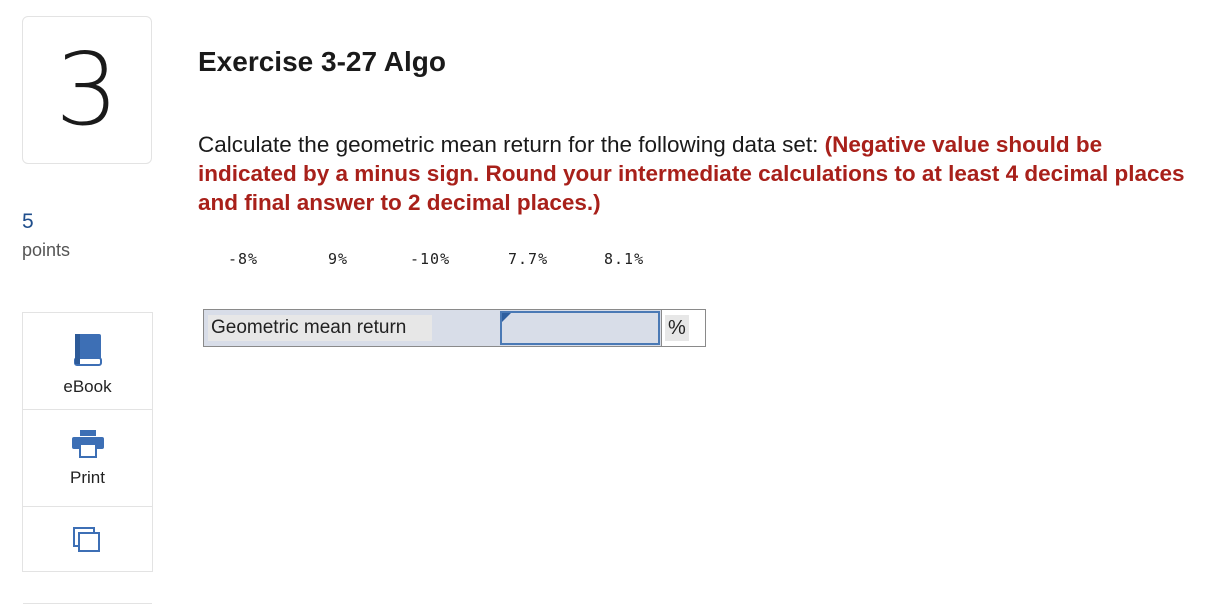 The width and height of the screenshot is (1224, 604). I want to click on return-value: -8%, so click(243, 259).